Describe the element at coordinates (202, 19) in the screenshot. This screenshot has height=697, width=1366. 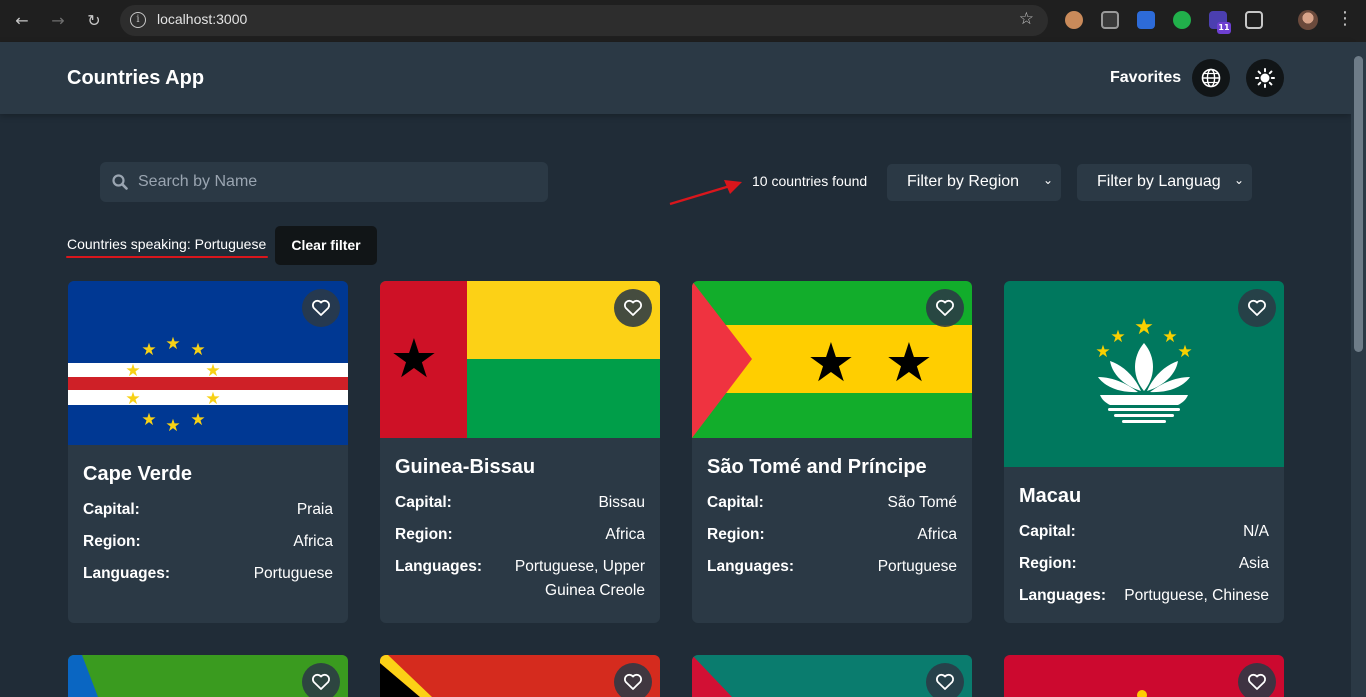
I see `url-text: localhost:3000` at that location.